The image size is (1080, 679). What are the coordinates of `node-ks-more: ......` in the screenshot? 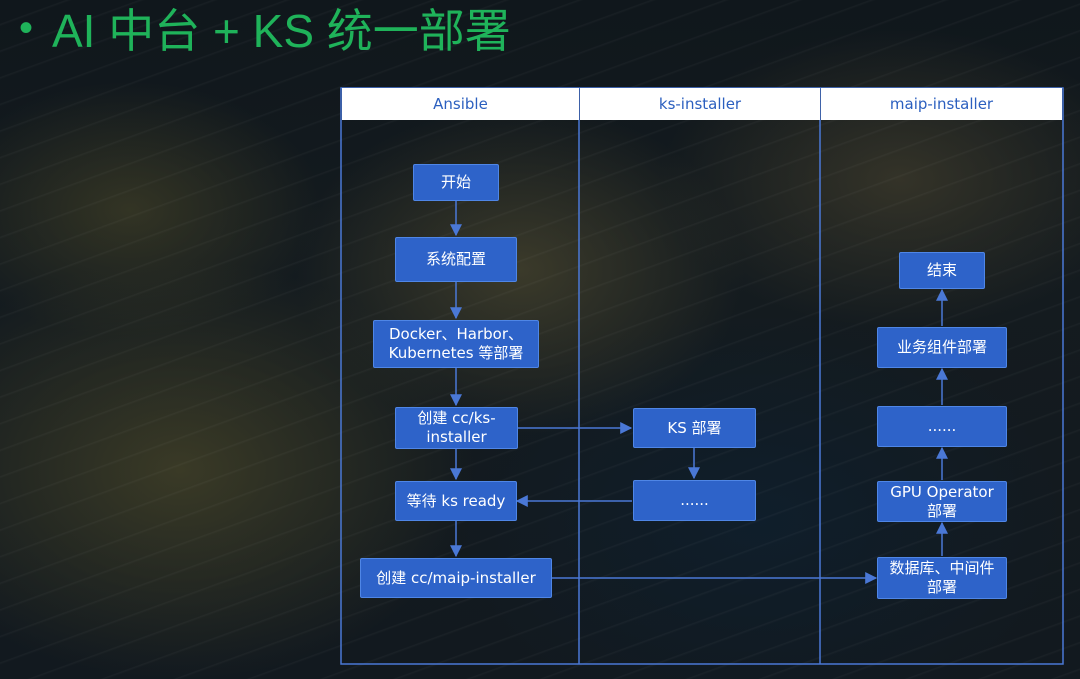 It's located at (694, 500).